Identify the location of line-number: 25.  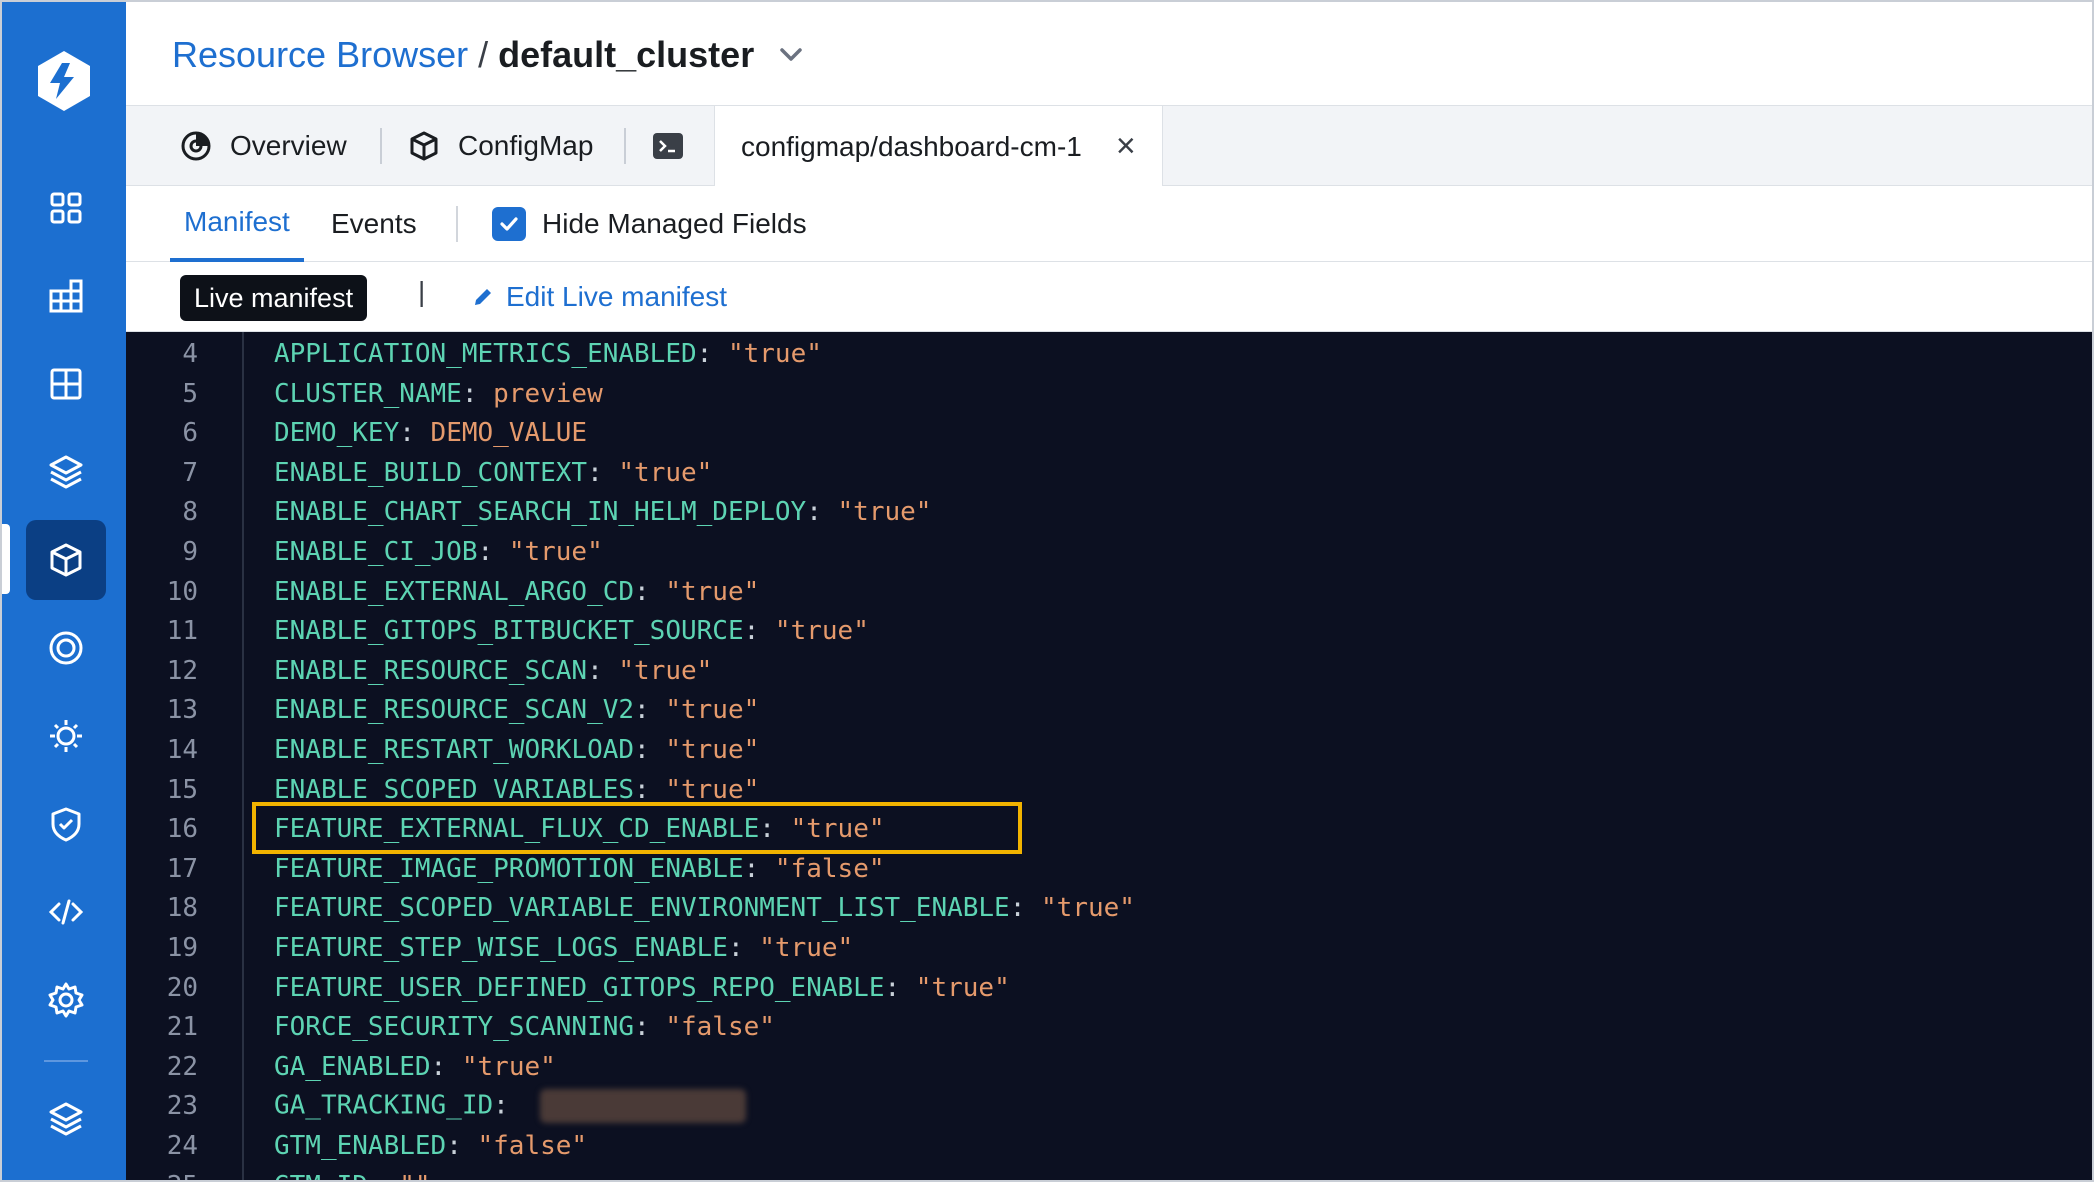
(162, 1175).